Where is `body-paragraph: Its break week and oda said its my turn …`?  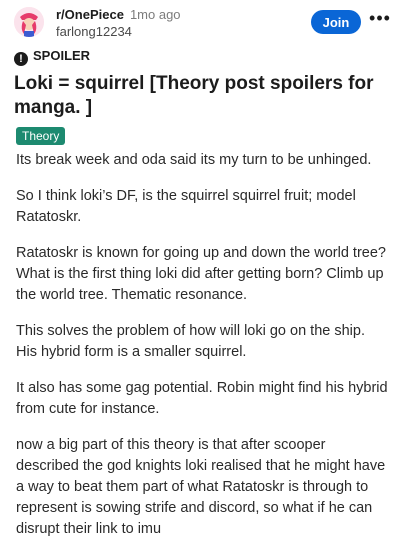
body-paragraph: Its break week and oda said its my turn … is located at coordinates (194, 160).